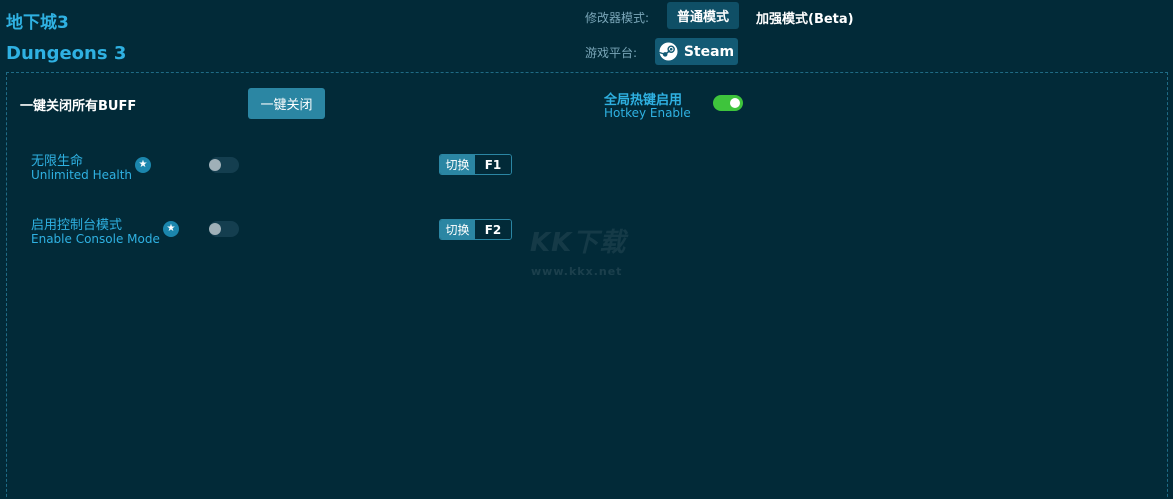  Describe the element at coordinates (493, 164) in the screenshot. I see `hotkey-key: F1` at that location.